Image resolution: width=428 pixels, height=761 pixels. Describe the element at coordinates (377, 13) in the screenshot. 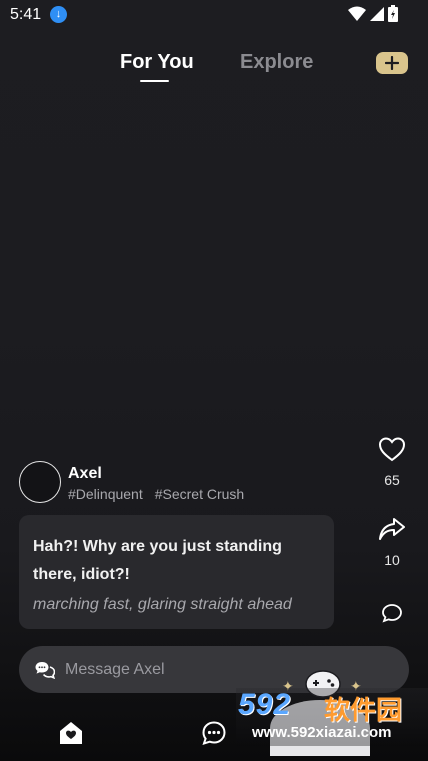

I see `signal-icon` at that location.